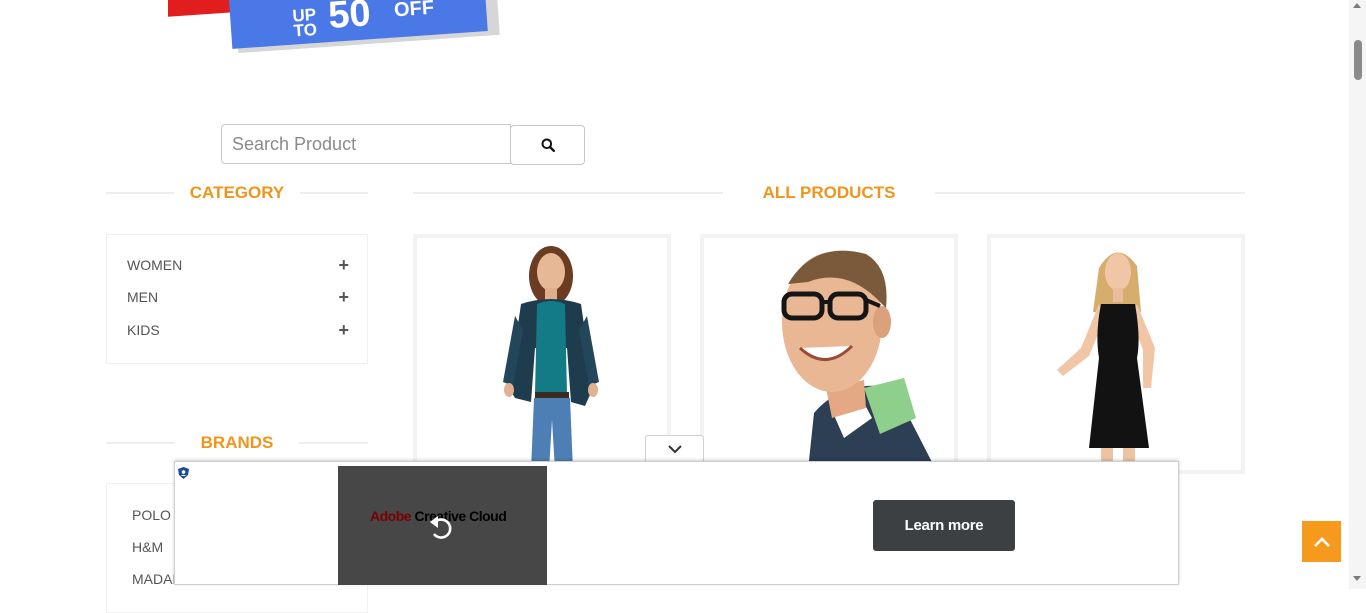  Describe the element at coordinates (1357, 578) in the screenshot. I see `scroll-down-arrow-icon` at that location.